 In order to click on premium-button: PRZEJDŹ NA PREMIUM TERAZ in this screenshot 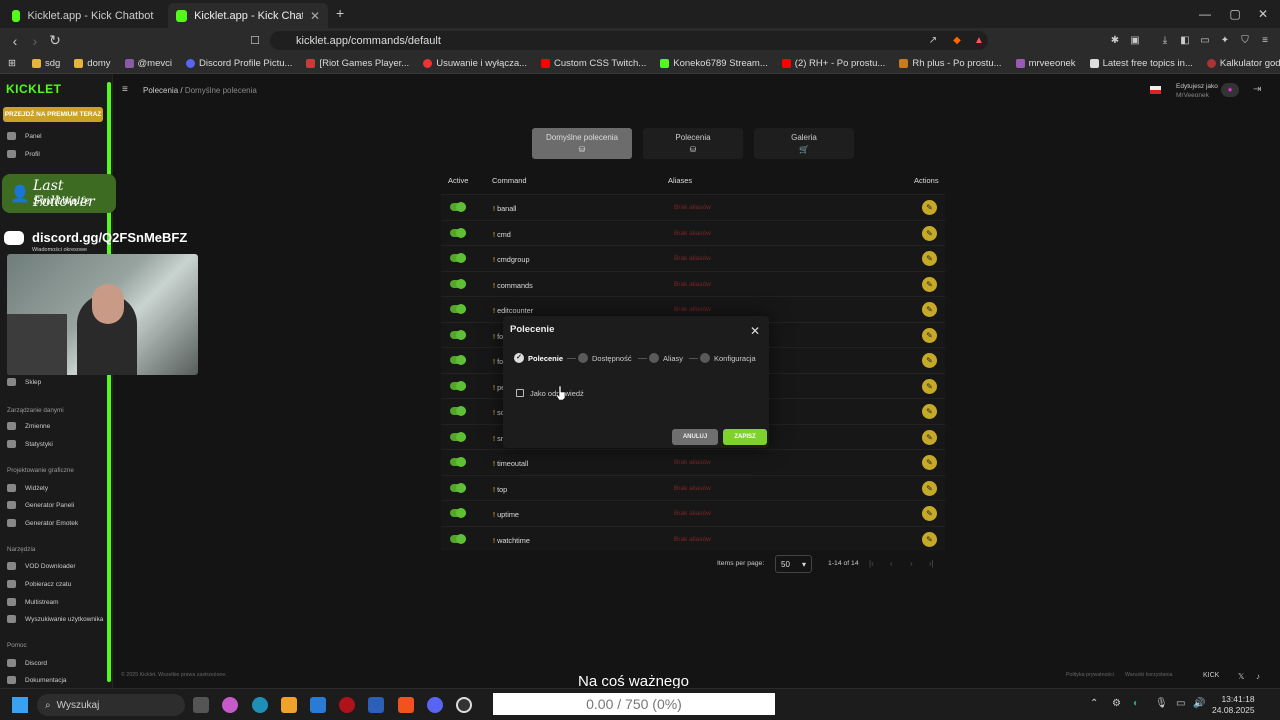, I will do `click(53, 114)`.